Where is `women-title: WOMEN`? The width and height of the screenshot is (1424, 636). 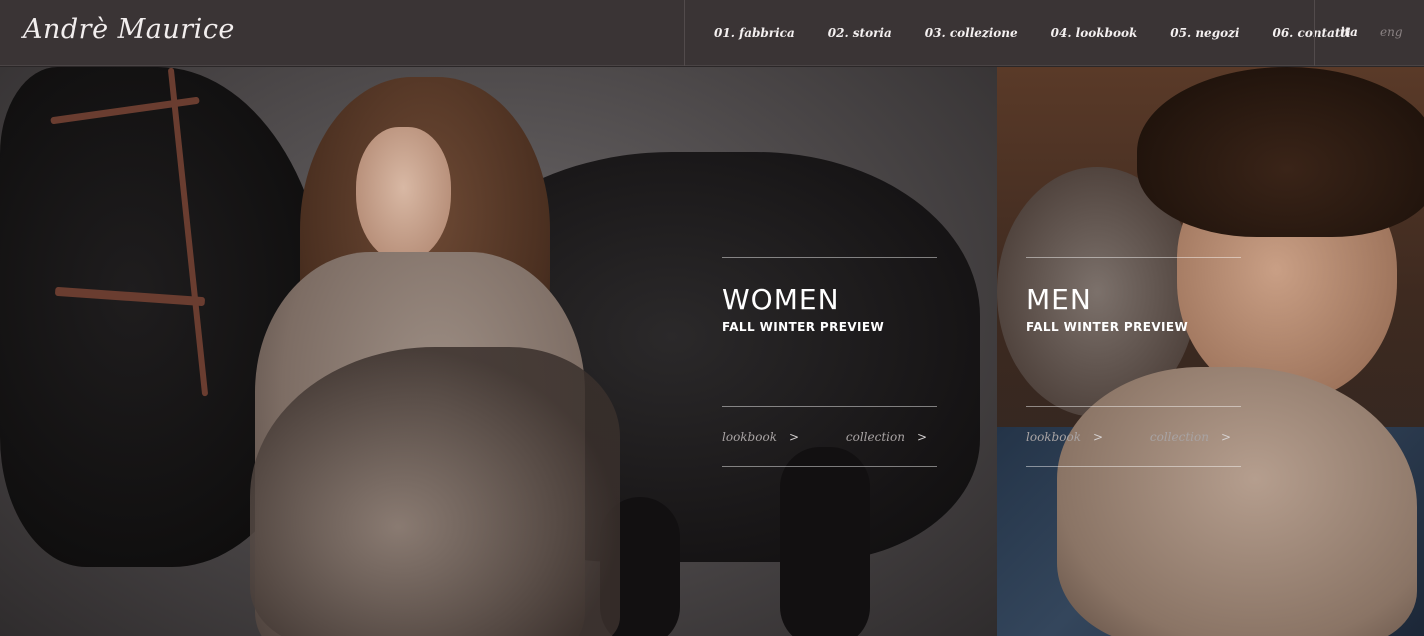 women-title: WOMEN is located at coordinates (829, 300).